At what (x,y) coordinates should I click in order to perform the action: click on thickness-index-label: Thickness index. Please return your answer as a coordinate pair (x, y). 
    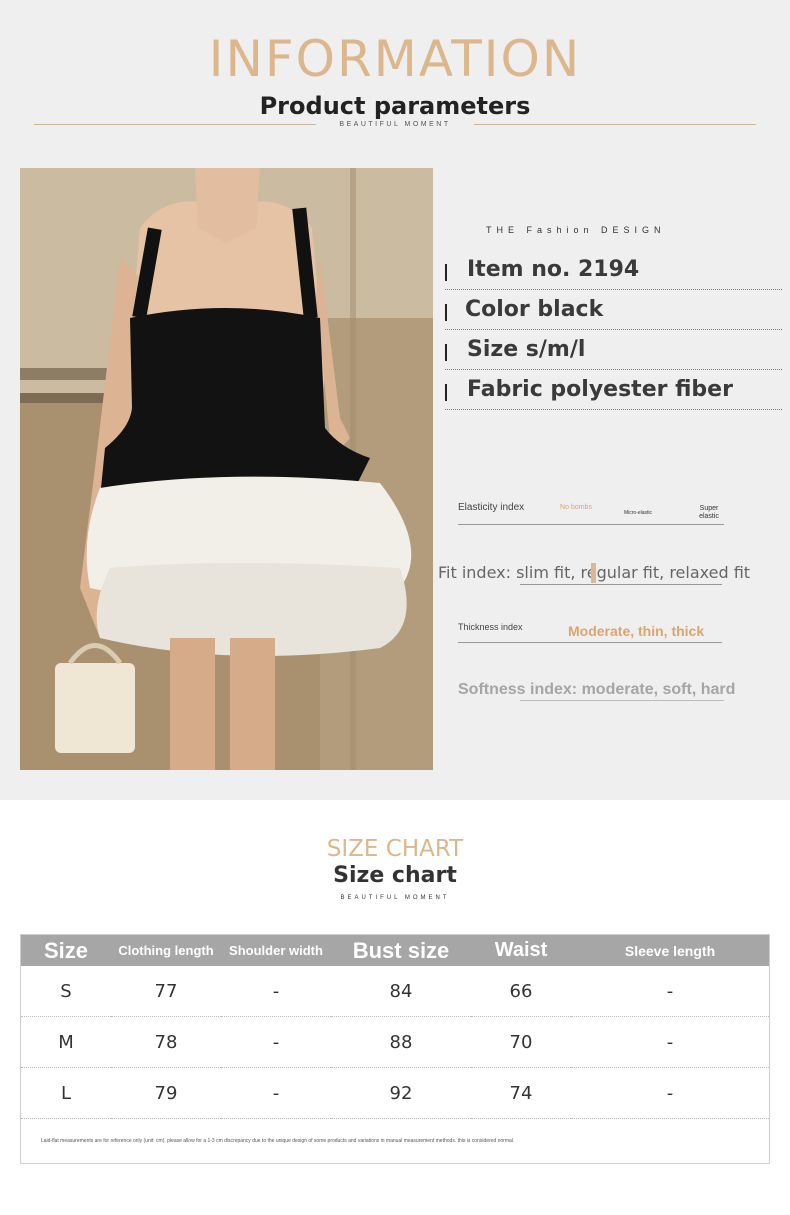
    Looking at the image, I should click on (490, 627).